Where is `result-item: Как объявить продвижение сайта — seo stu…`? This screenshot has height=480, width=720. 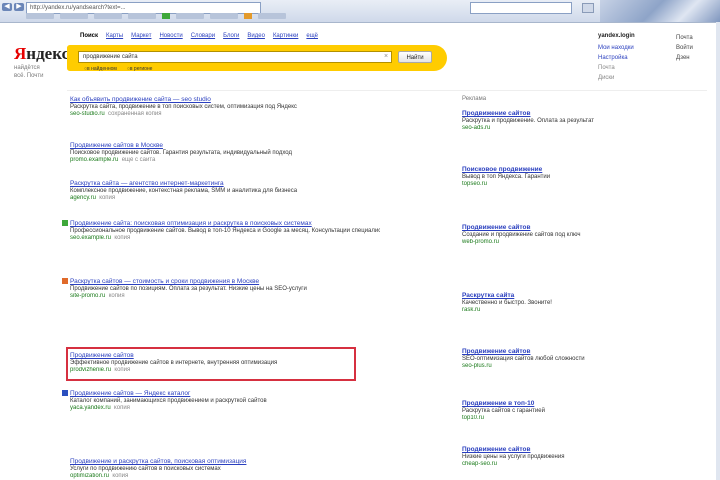
result-item: Как объявить продвижение сайта — seo stu… is located at coordinates (225, 106).